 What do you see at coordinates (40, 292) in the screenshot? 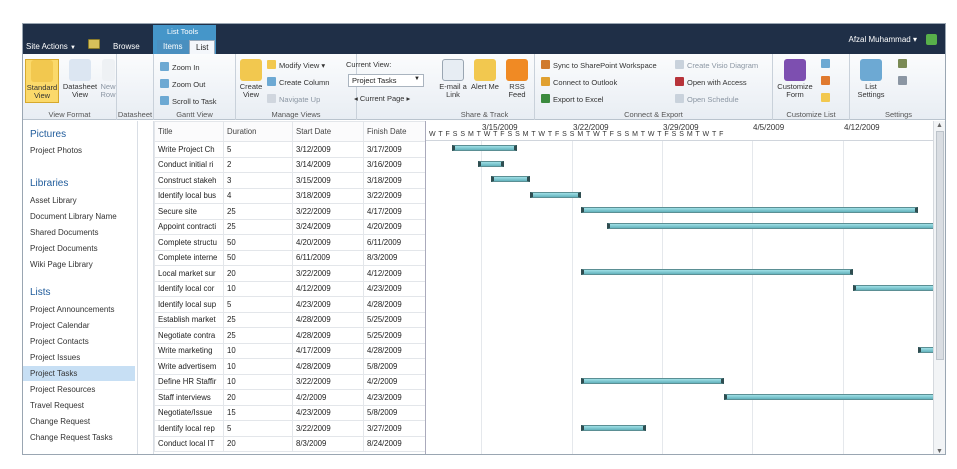
I see `nav-heading-lists: Lists` at bounding box center [40, 292].